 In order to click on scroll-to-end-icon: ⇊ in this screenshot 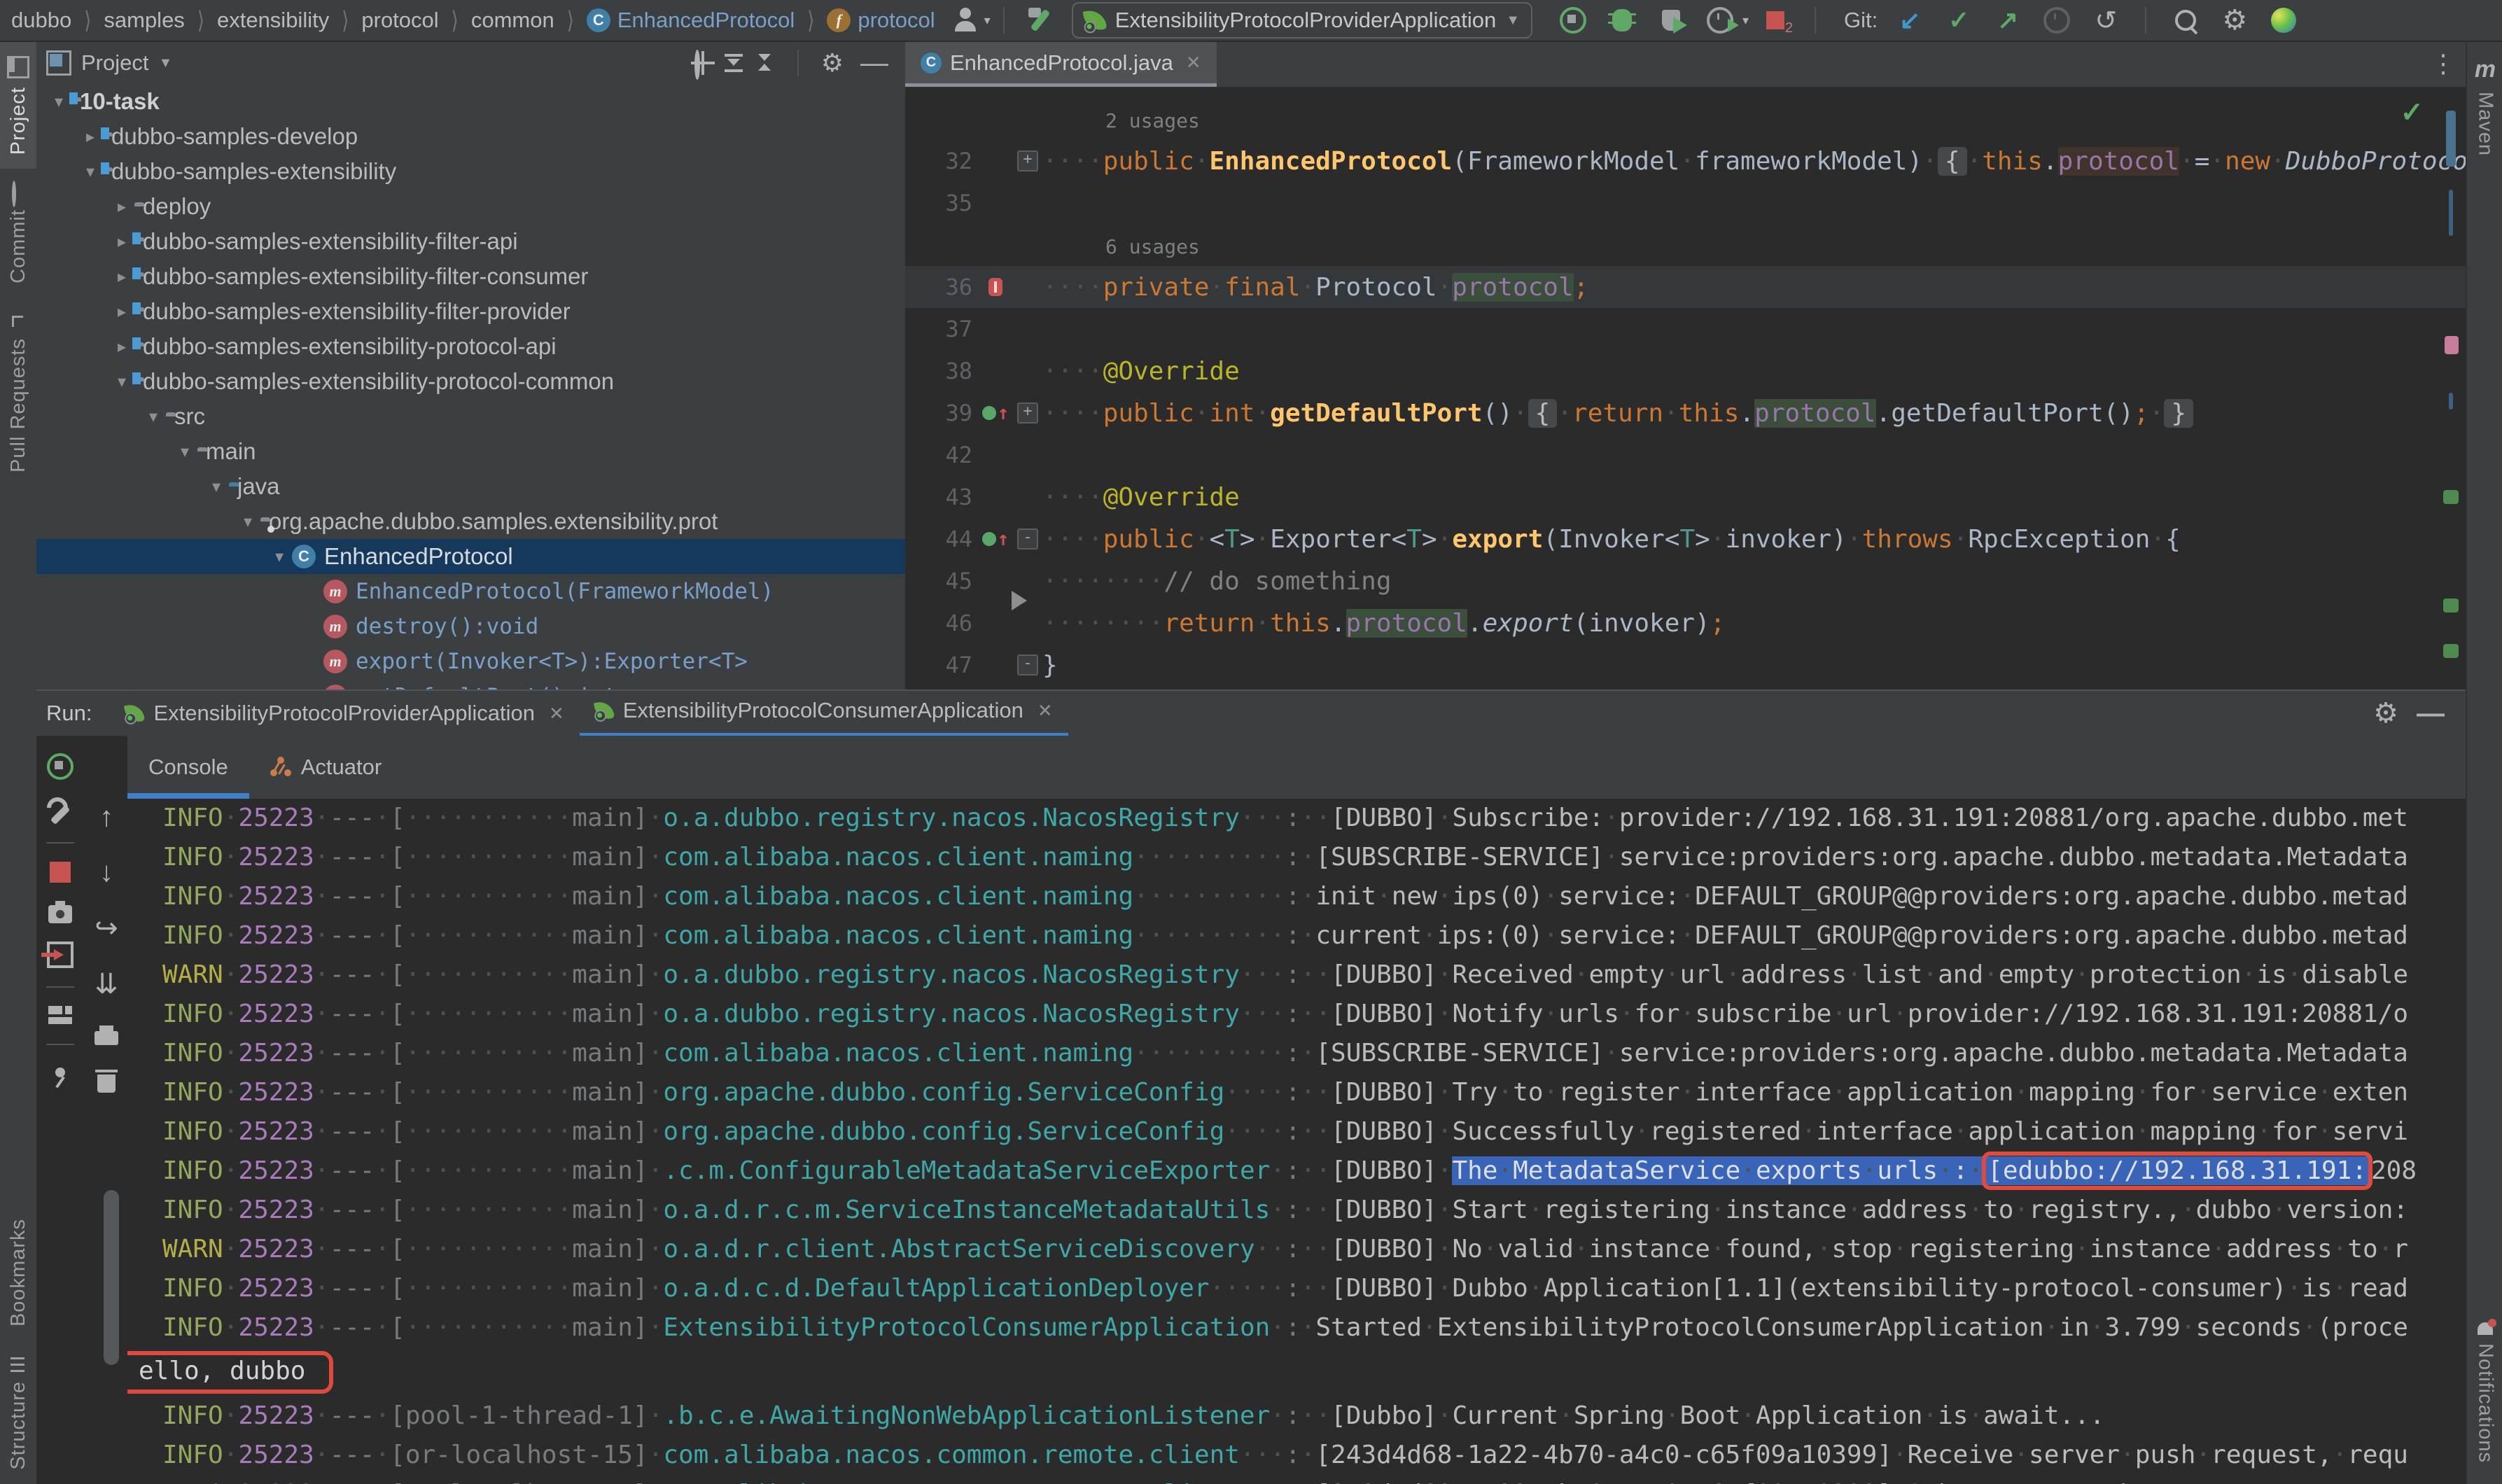, I will do `click(106, 984)`.